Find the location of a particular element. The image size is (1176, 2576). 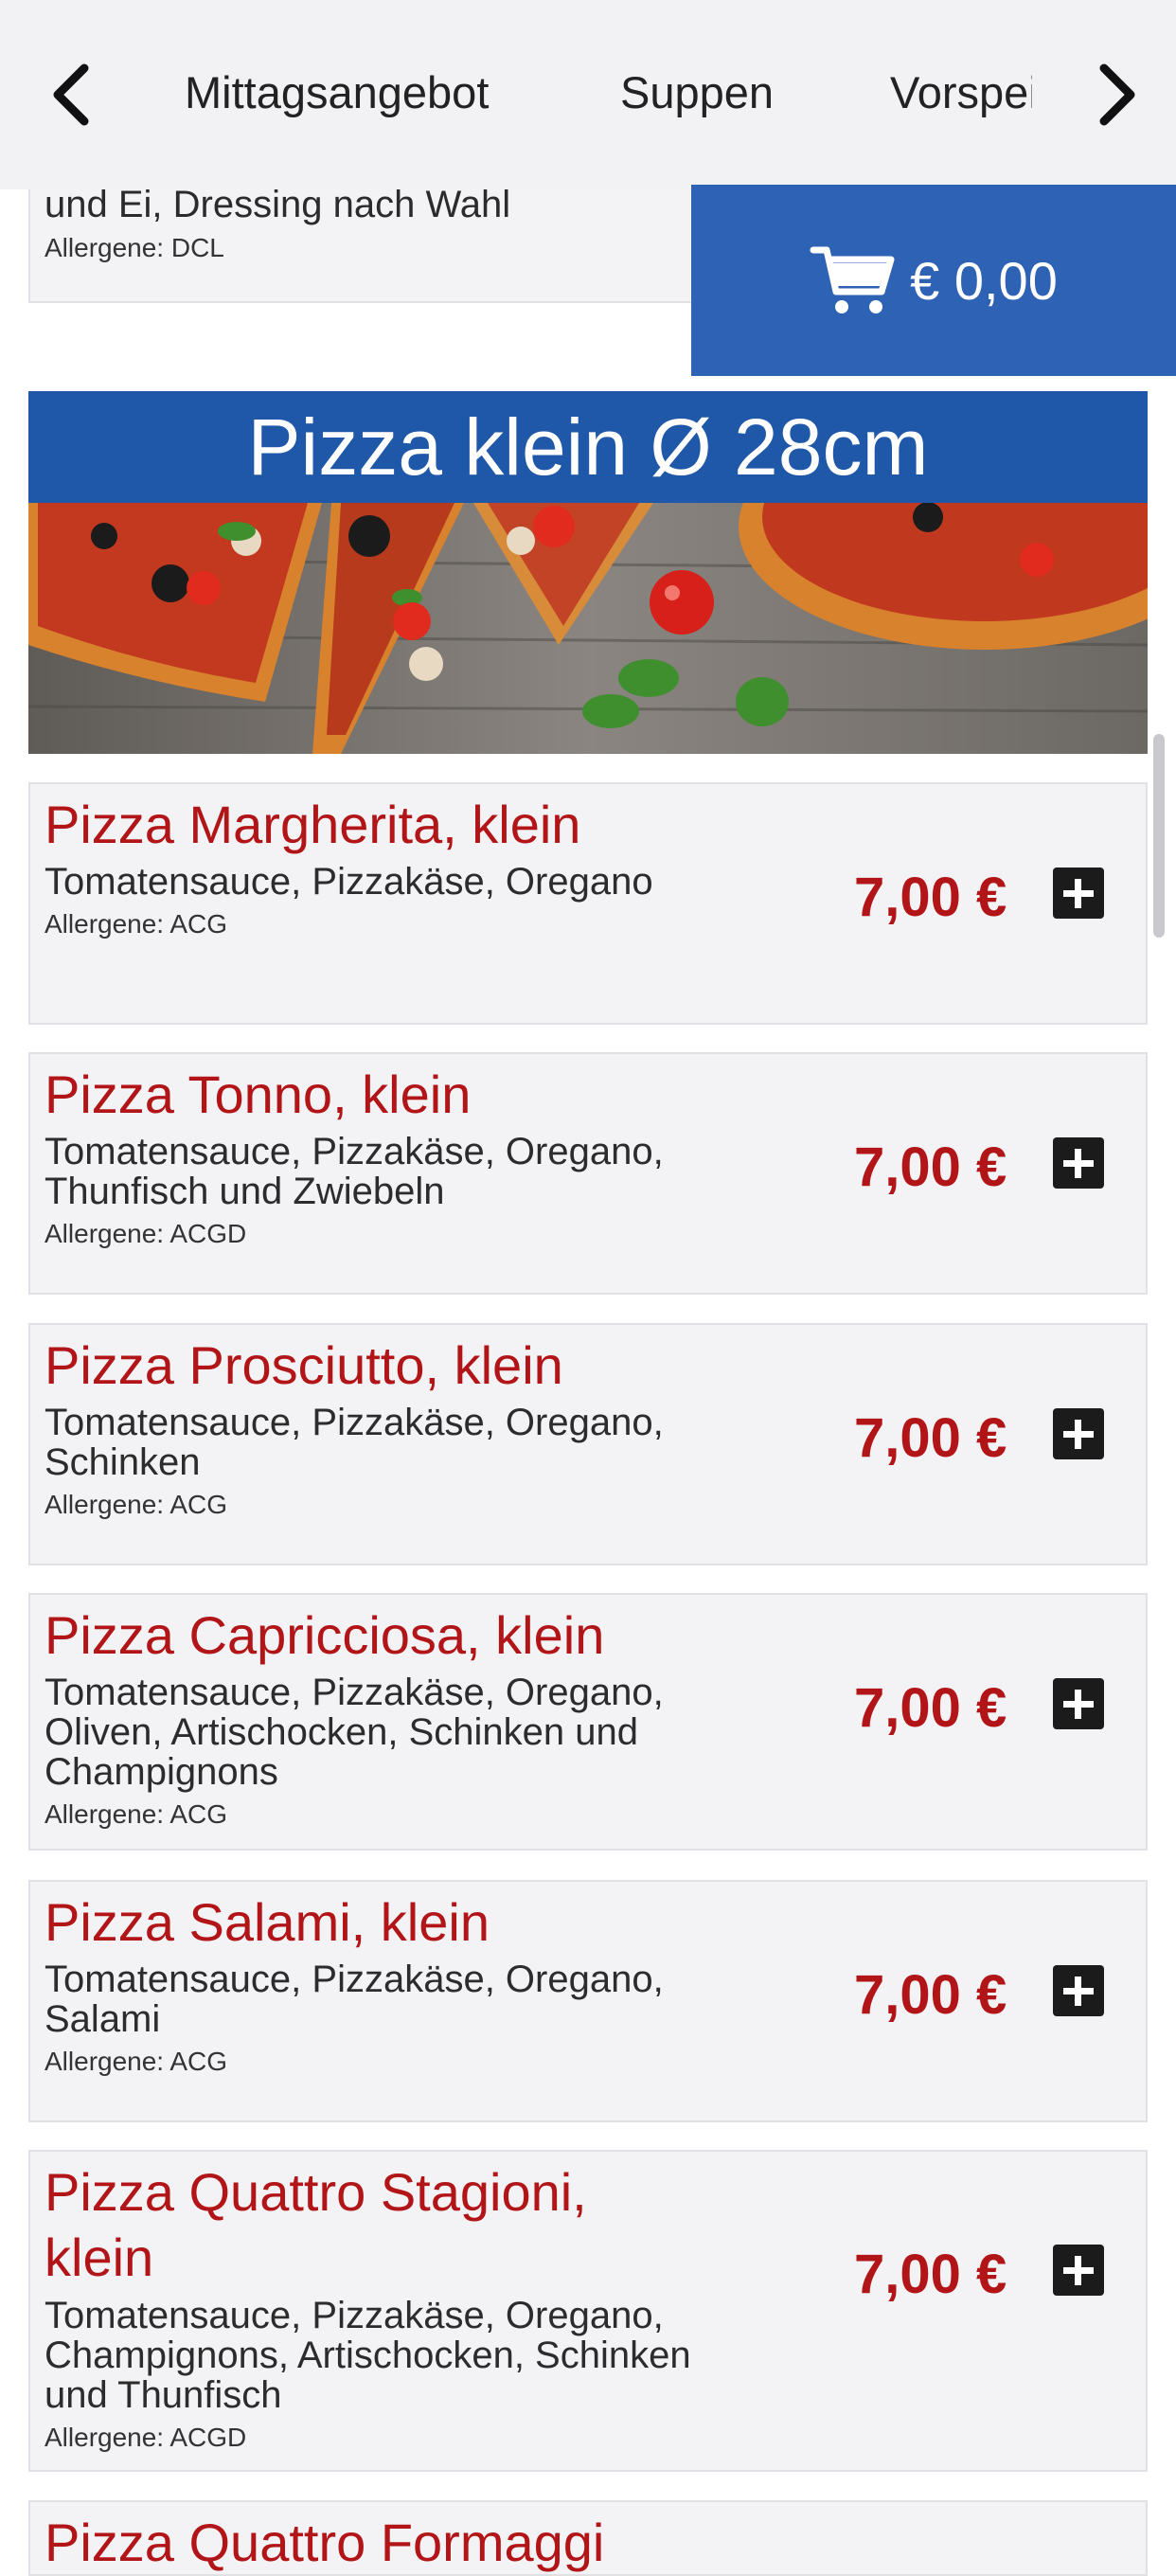

chevron-left-icon is located at coordinates (71, 94).